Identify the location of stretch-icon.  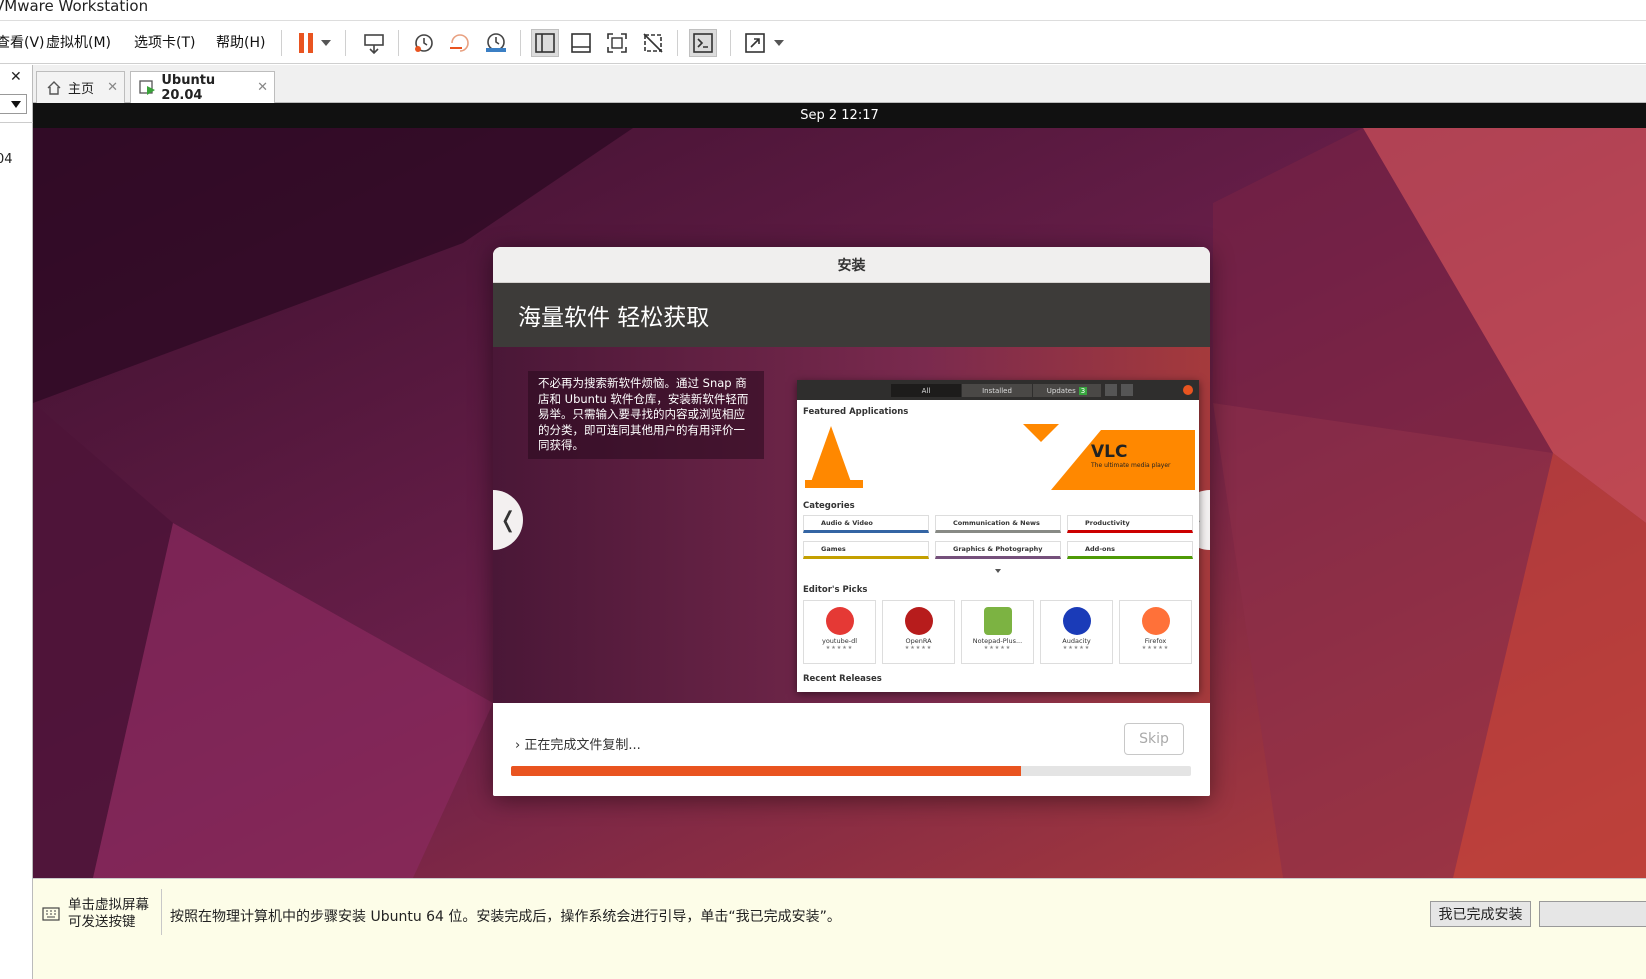
(755, 43).